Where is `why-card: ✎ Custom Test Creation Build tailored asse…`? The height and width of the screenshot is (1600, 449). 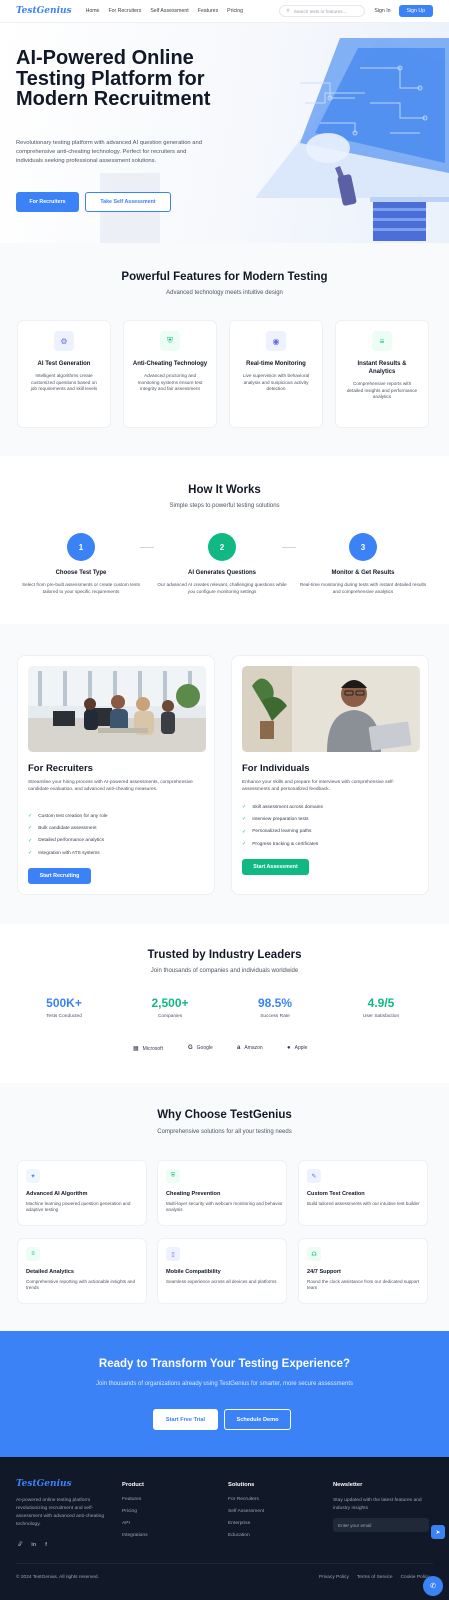 why-card: ✎ Custom Test Creation Build tailored asse… is located at coordinates (363, 1193).